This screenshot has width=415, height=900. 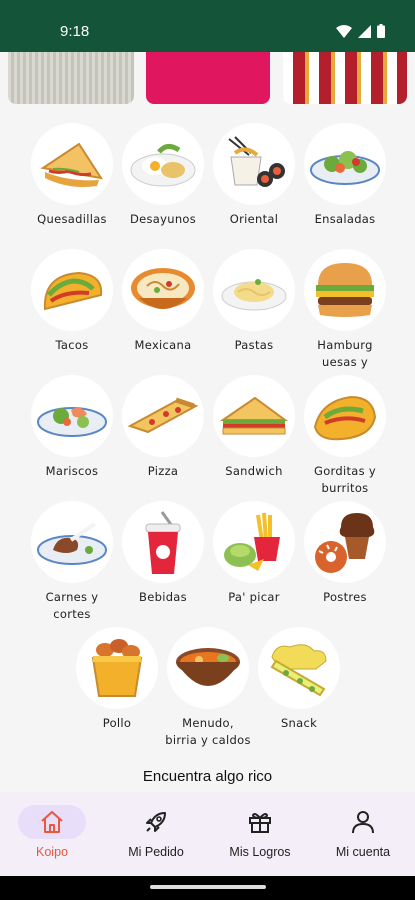 I want to click on category-gorditas: Gorditas y burritos, so click(x=345, y=436).